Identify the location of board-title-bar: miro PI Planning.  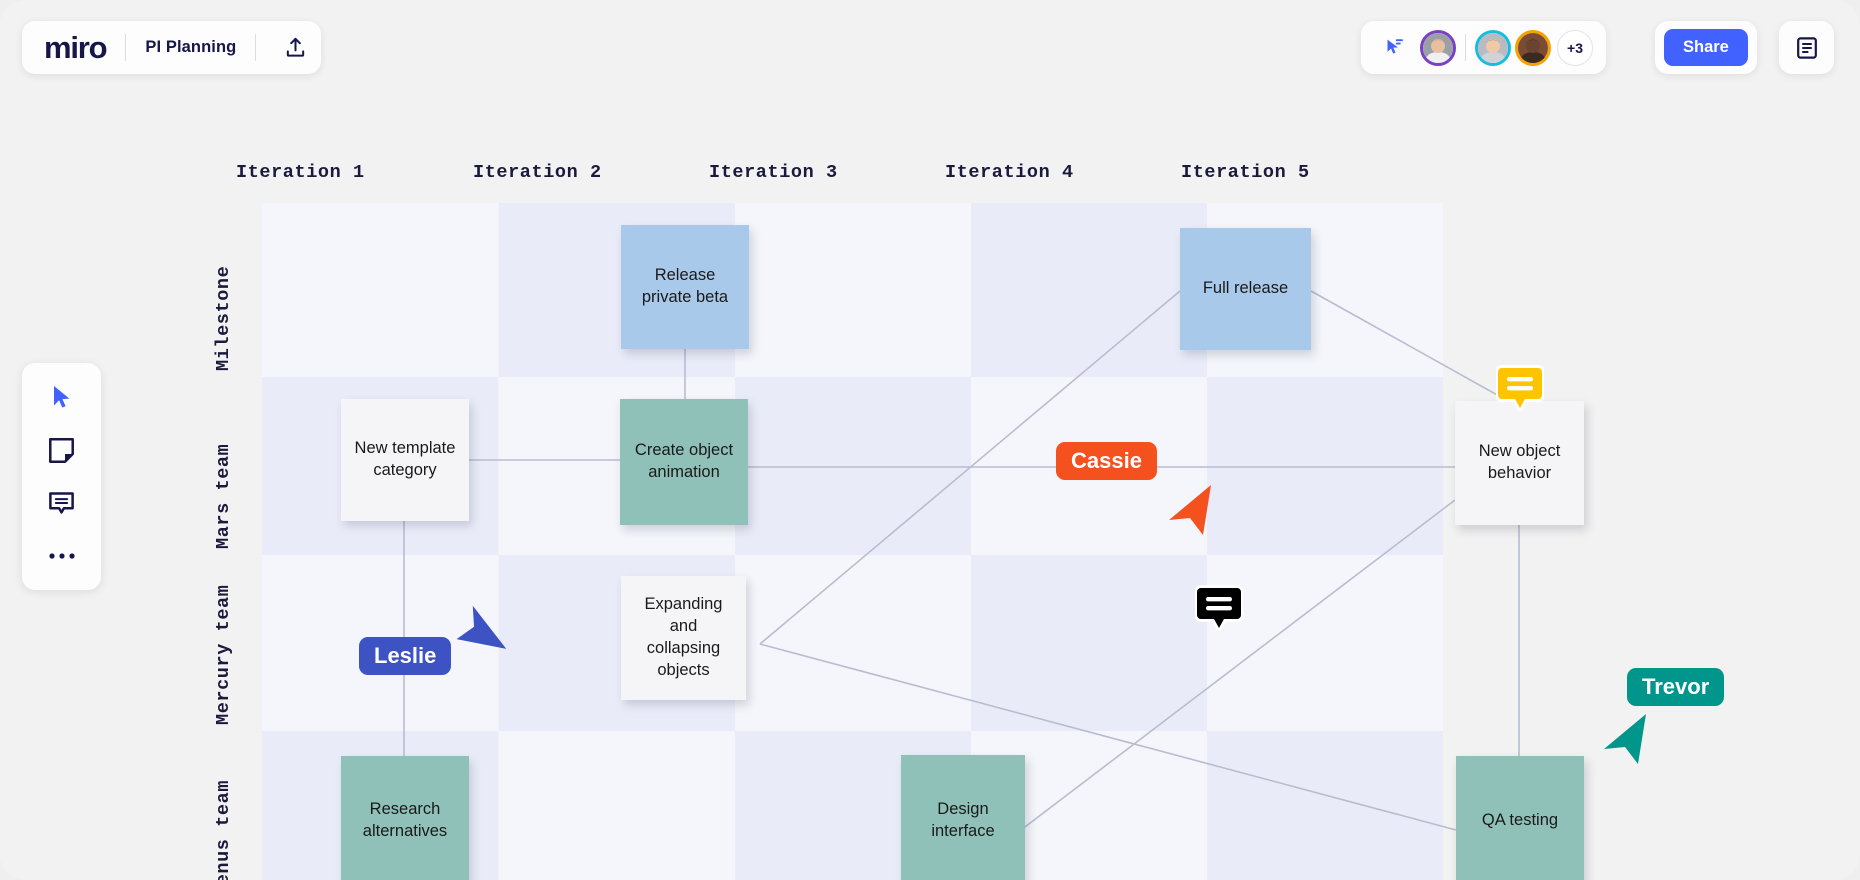
(172, 47).